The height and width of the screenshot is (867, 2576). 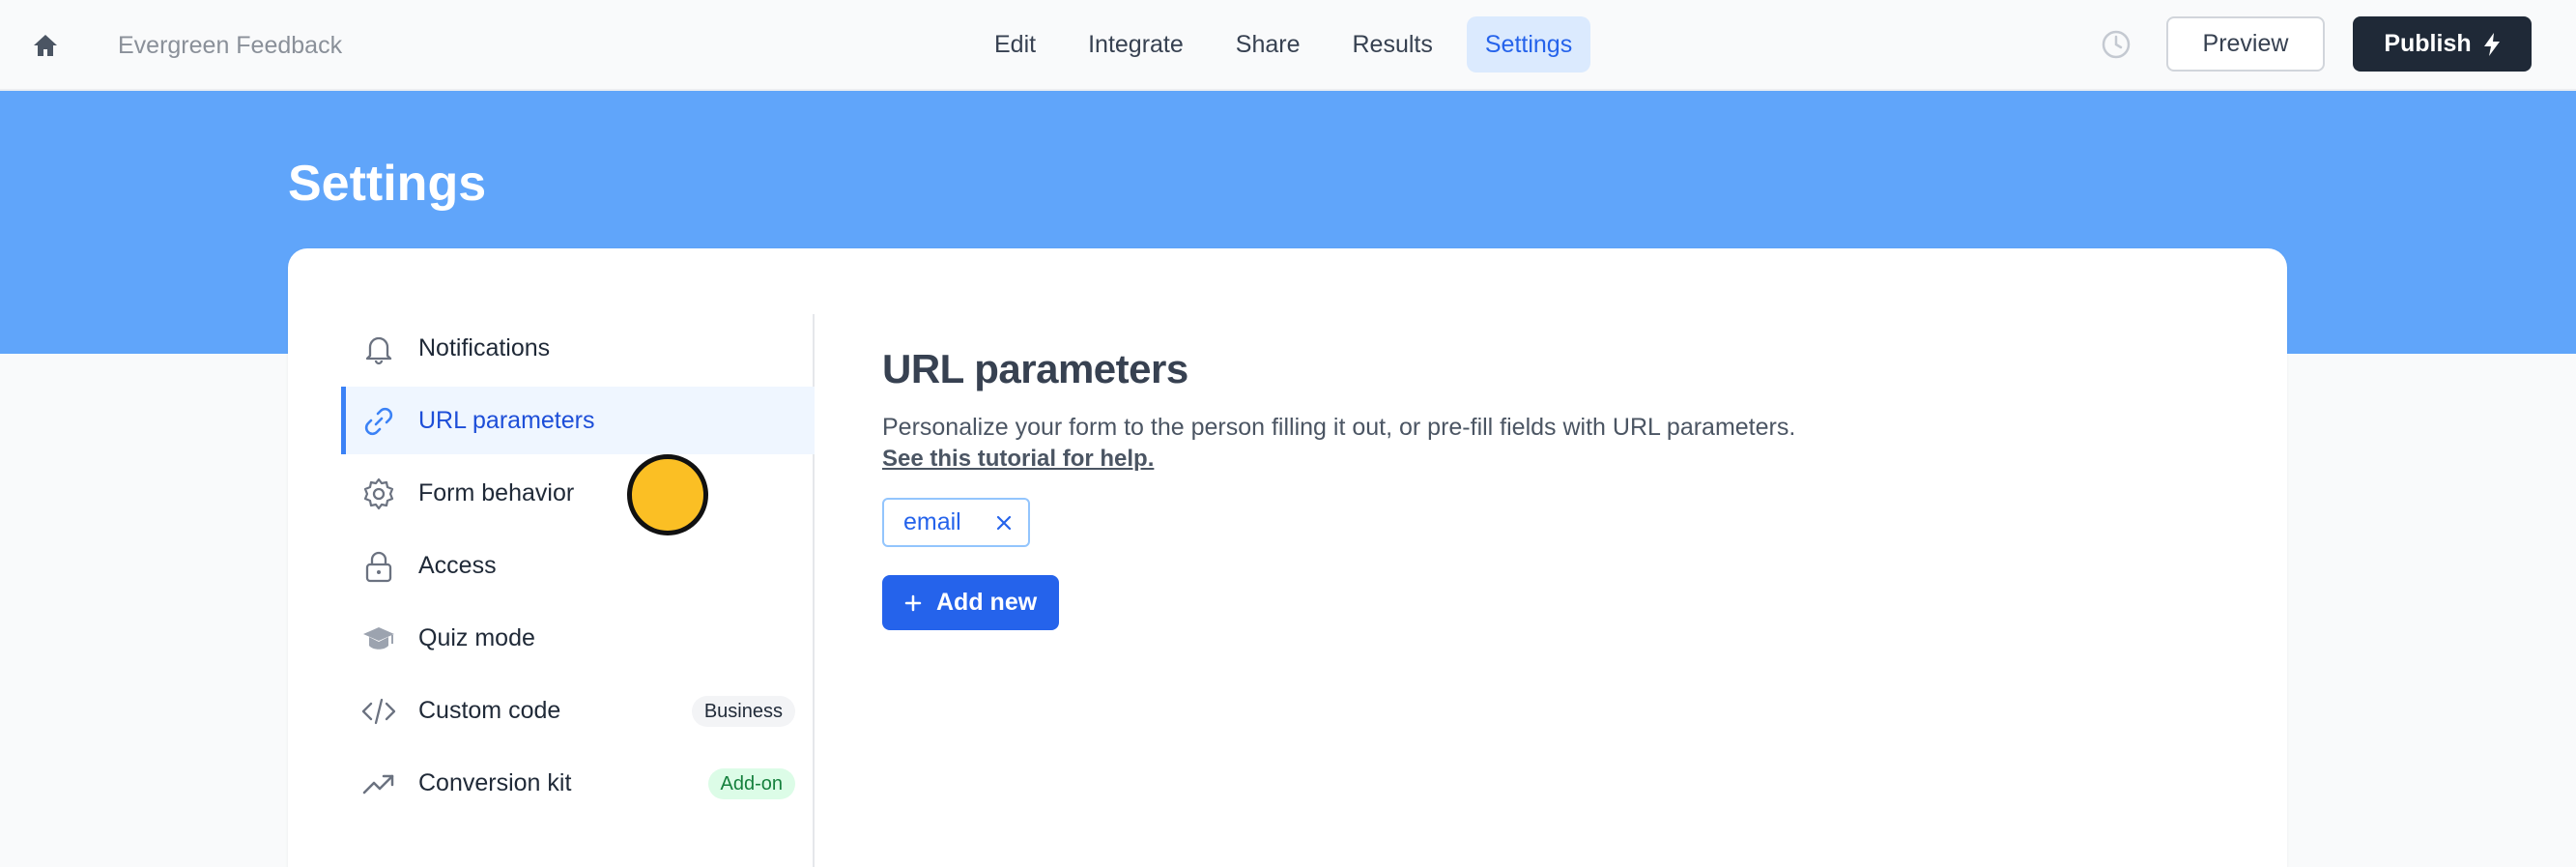 What do you see at coordinates (913, 602) in the screenshot?
I see `plus-icon` at bounding box center [913, 602].